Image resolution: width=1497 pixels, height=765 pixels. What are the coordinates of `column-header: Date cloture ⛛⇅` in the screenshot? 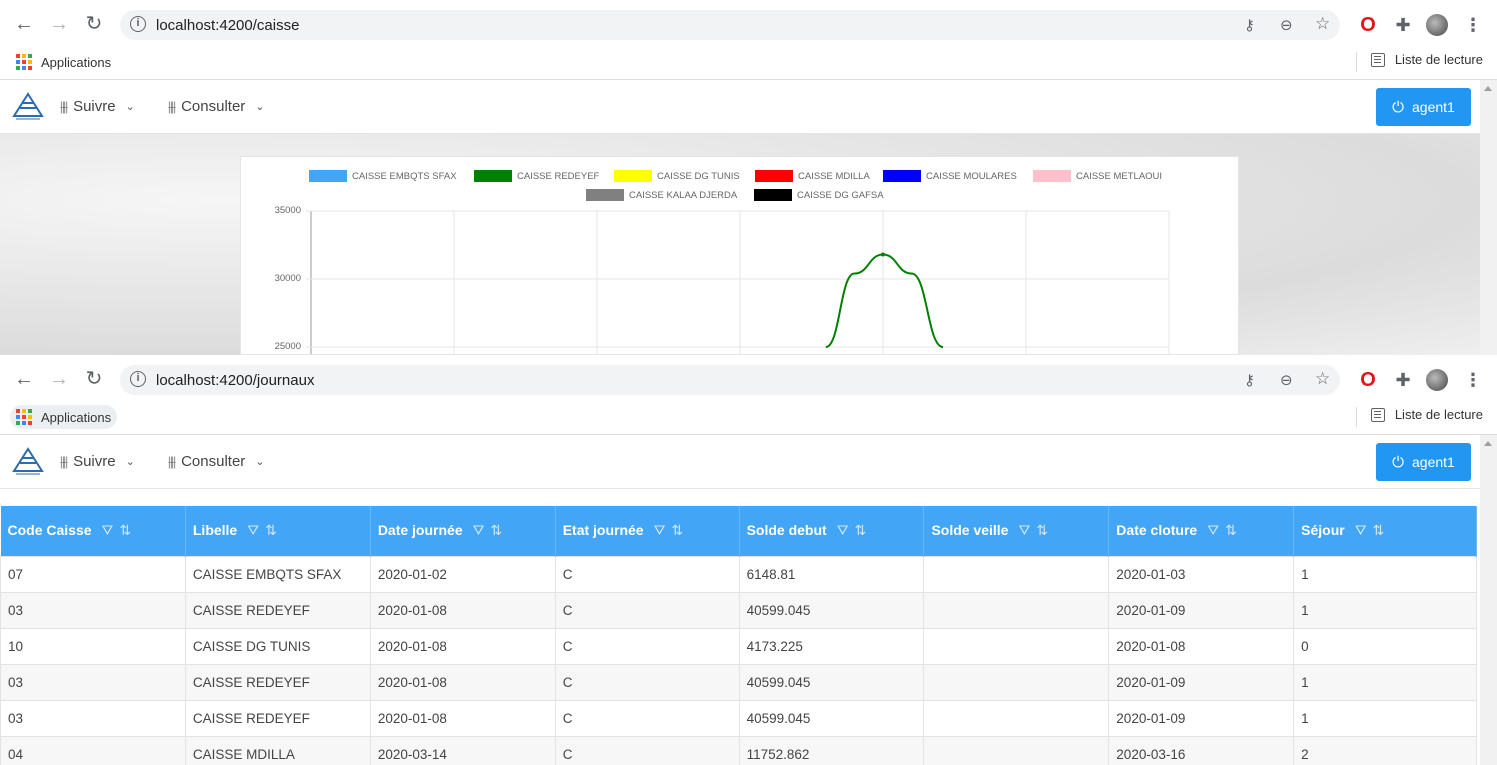 It's located at (1201, 531).